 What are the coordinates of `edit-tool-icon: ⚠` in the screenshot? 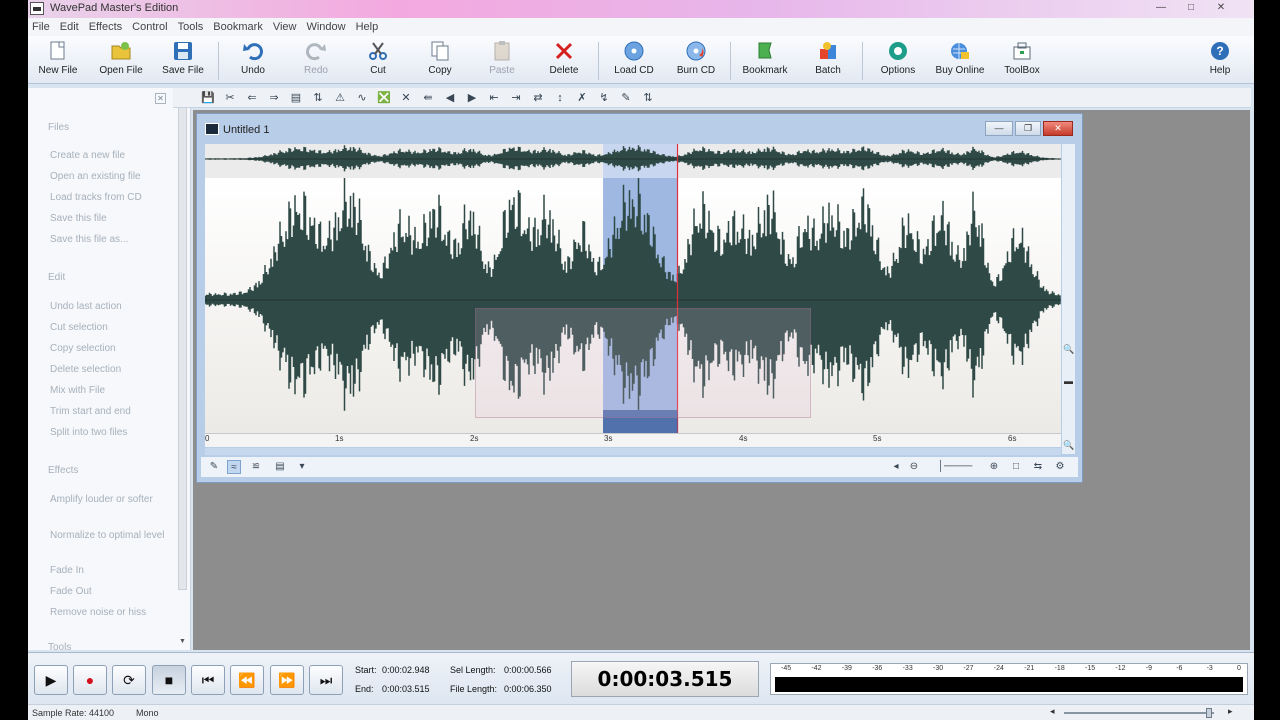 It's located at (340, 98).